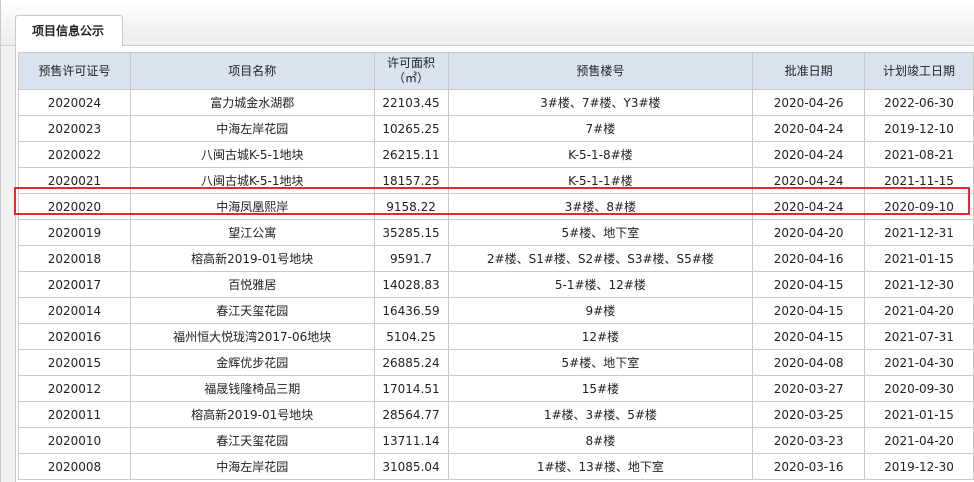  I want to click on cell-approval-date: 2020-04-20, so click(809, 232).